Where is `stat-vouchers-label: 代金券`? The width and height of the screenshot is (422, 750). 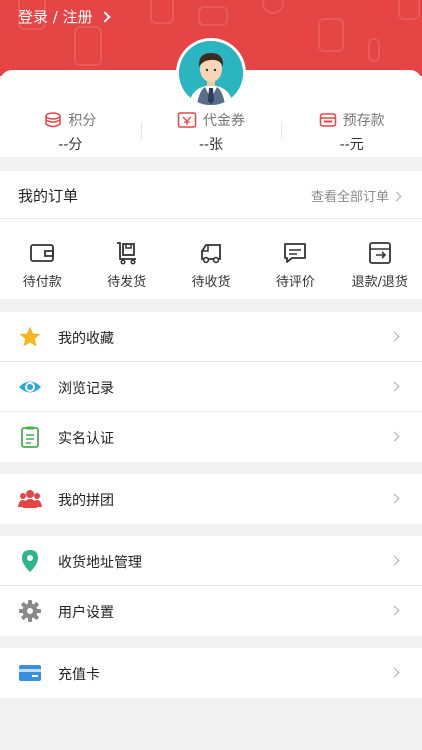 stat-vouchers-label: 代金券 is located at coordinates (224, 121).